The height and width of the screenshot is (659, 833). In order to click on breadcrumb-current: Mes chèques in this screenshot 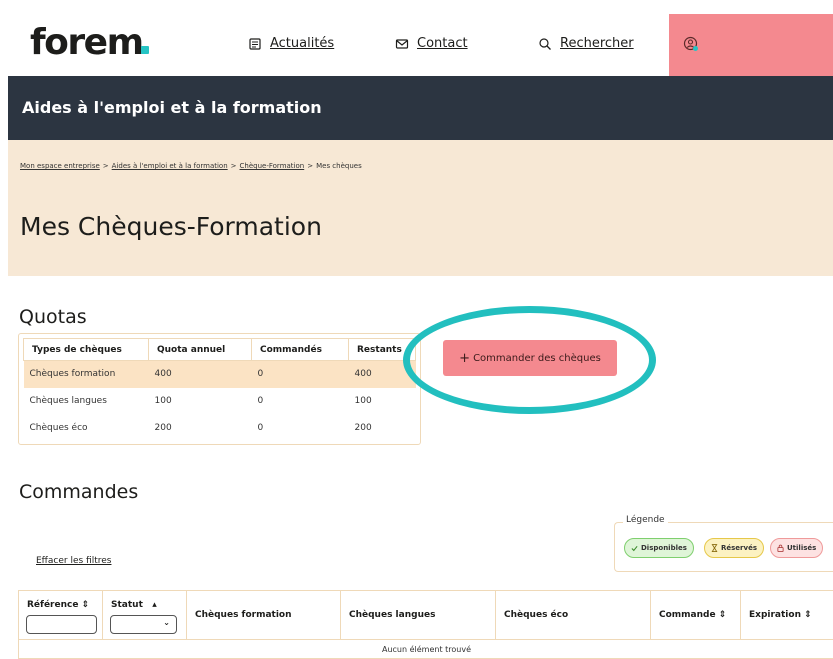, I will do `click(339, 166)`.